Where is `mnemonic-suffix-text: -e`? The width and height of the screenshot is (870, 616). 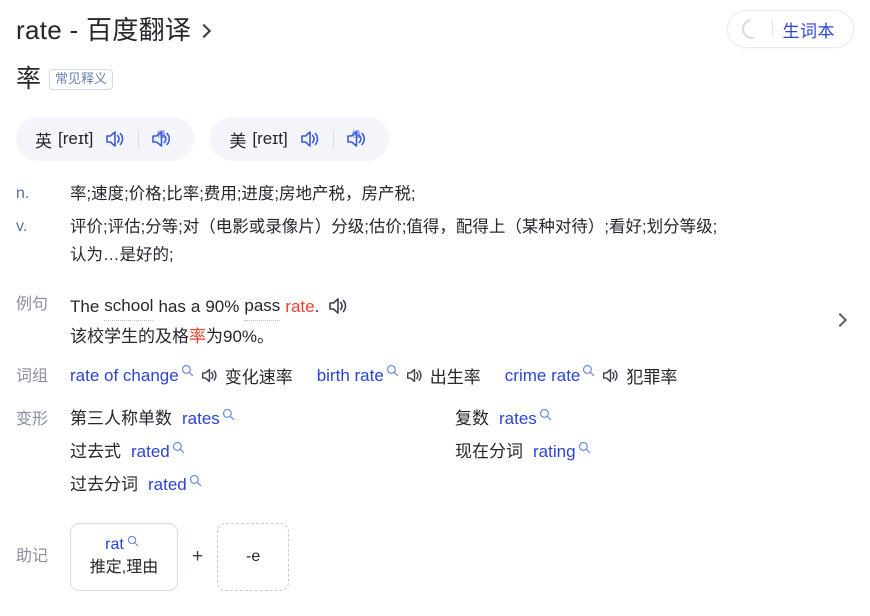
mnemonic-suffix-text: -e is located at coordinates (253, 556).